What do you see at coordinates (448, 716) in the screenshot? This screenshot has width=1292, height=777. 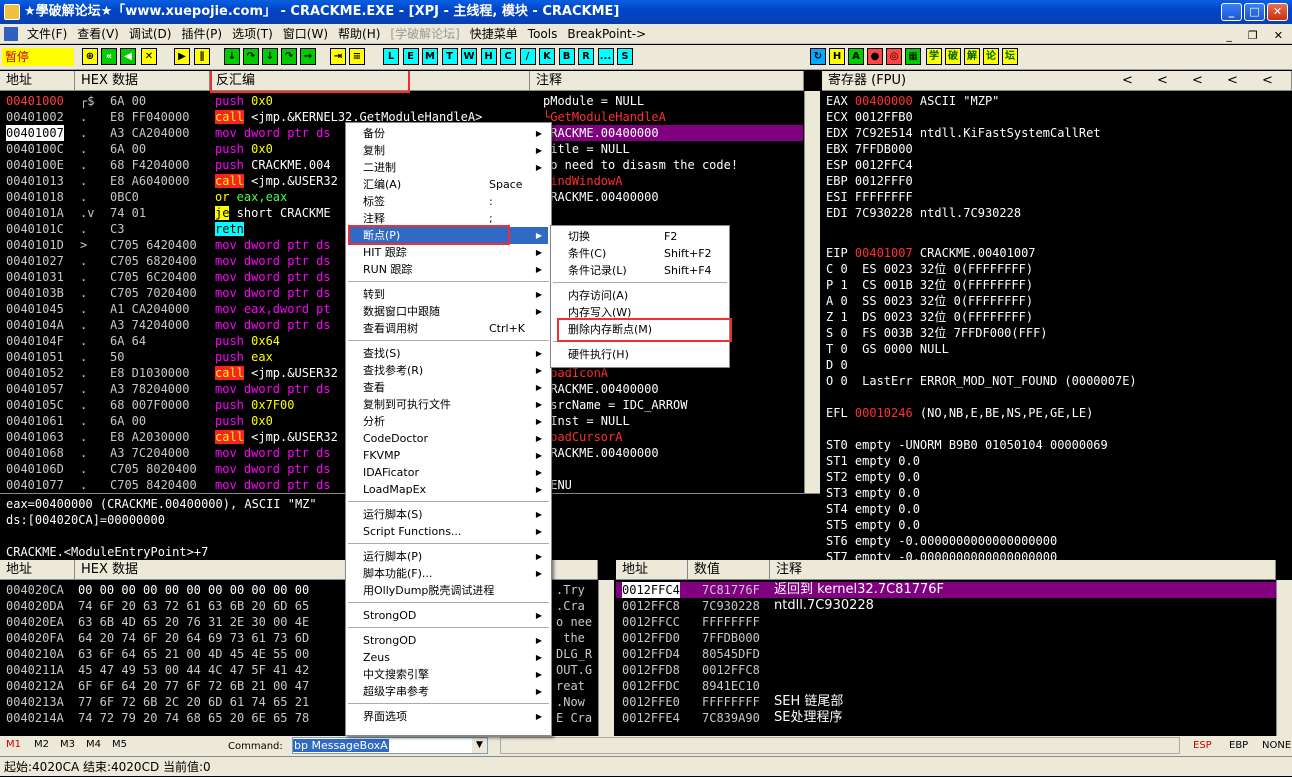 I see `context-item: 界面选项 ▶` at bounding box center [448, 716].